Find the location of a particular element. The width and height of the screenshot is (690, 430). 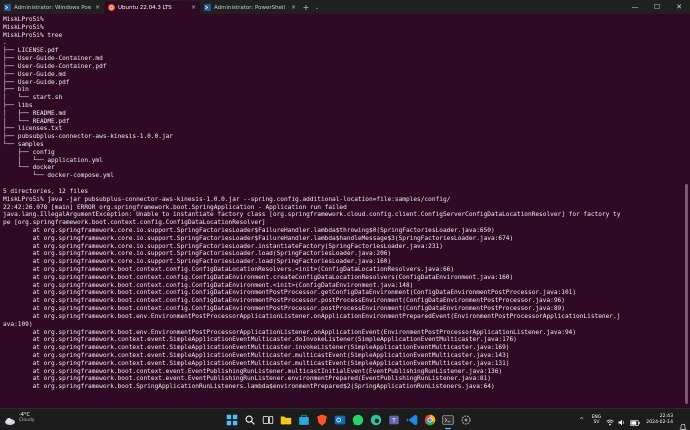

new-tab-button: + is located at coordinates (306, 7).